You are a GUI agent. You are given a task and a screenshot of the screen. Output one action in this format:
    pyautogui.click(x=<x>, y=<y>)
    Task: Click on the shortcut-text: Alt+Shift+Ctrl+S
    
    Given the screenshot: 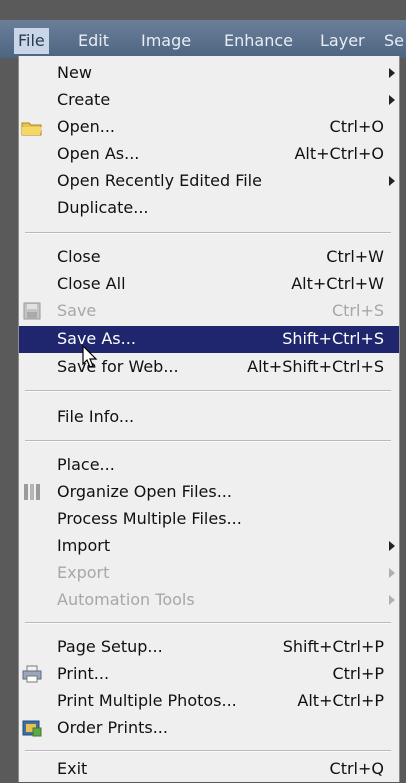 What is the action you would take?
    pyautogui.click(x=315, y=366)
    